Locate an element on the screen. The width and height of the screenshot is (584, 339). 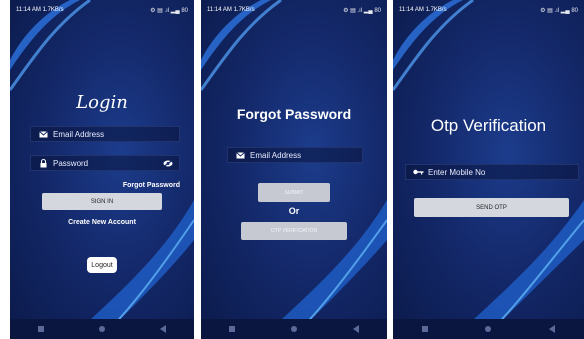
forgot-password-title: Forgot Password is located at coordinates (294, 114).